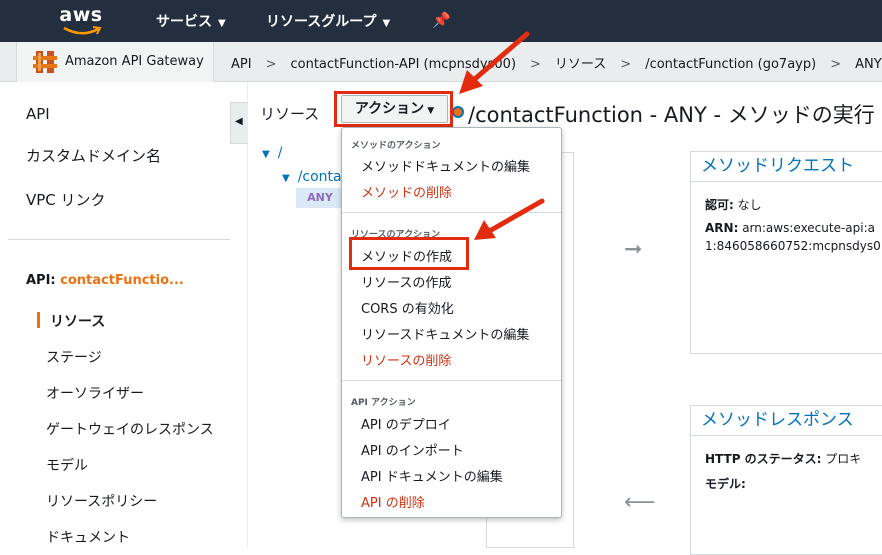 The image size is (882, 555). What do you see at coordinates (320, 198) in the screenshot?
I see `tree-item-method-any: ANY` at bounding box center [320, 198].